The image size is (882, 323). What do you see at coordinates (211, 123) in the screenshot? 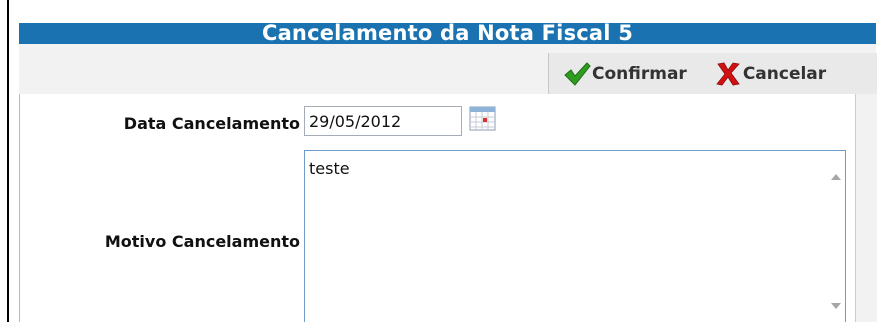
I see `date-cancel-label: Data Cancelamento` at bounding box center [211, 123].